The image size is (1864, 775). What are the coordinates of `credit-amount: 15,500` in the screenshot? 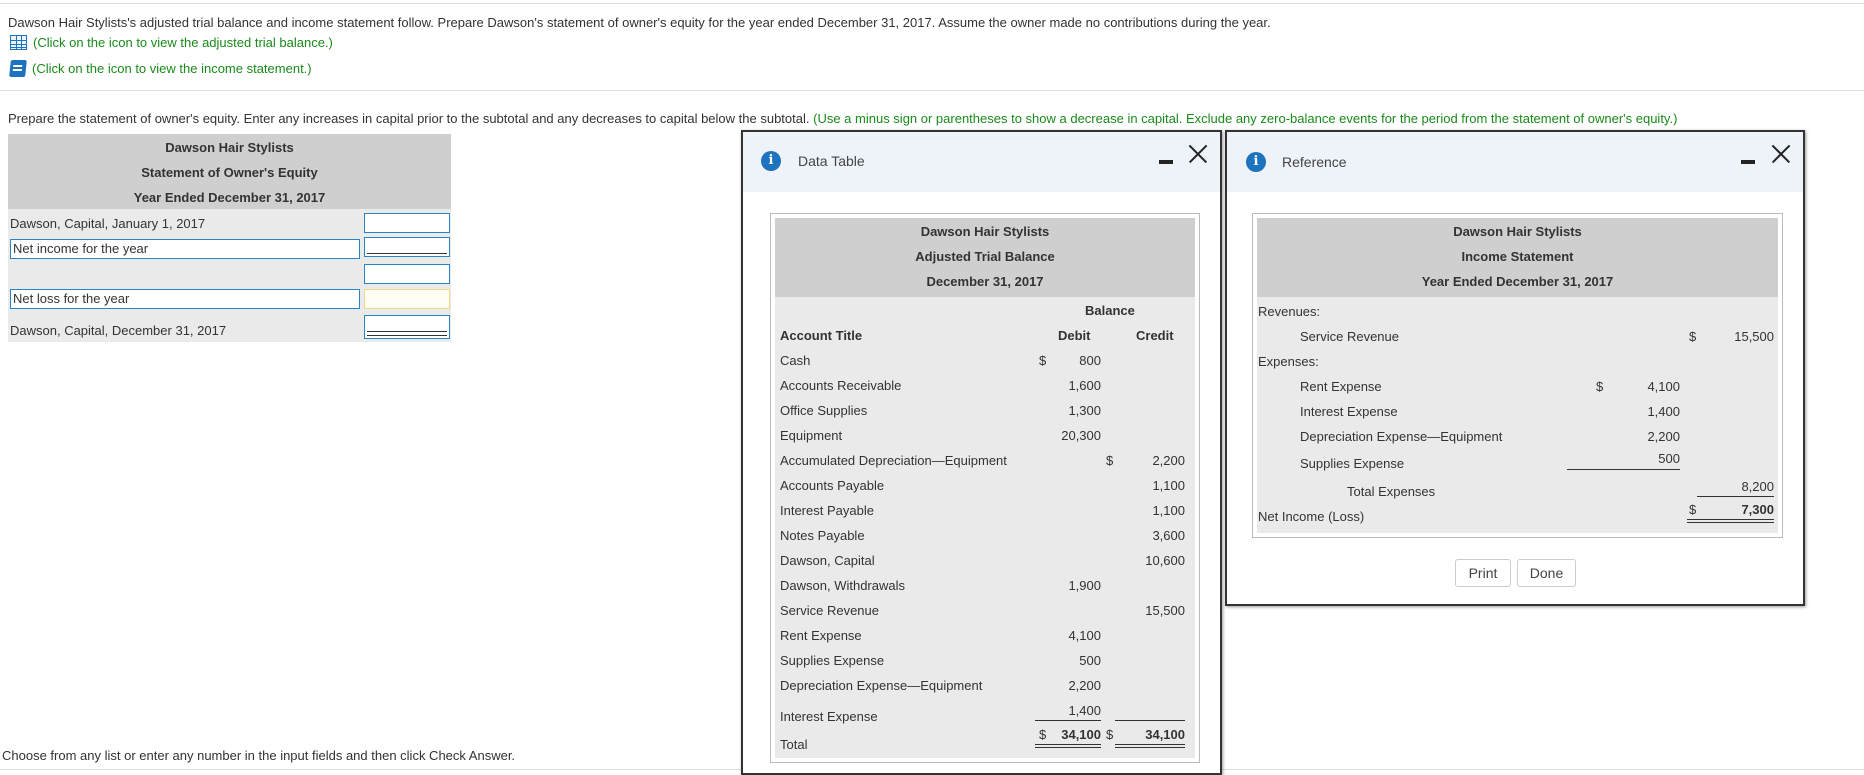 It's located at (1165, 610).